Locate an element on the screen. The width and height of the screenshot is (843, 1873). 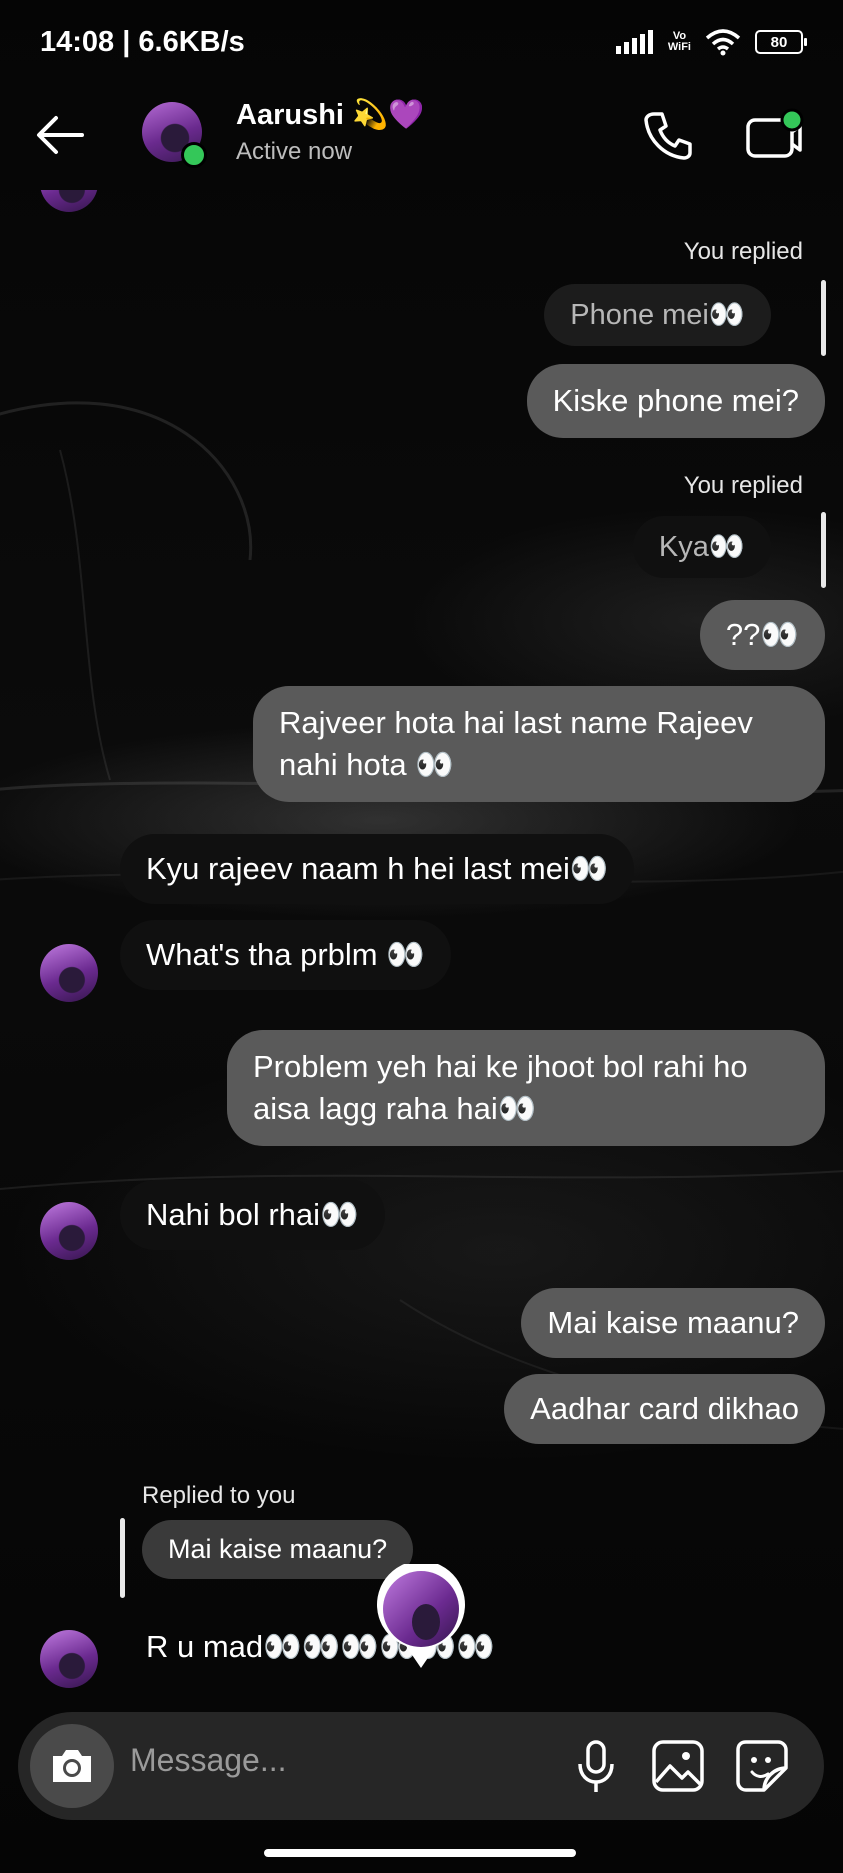
vowifi-label: WiFi is located at coordinates (679, 47).